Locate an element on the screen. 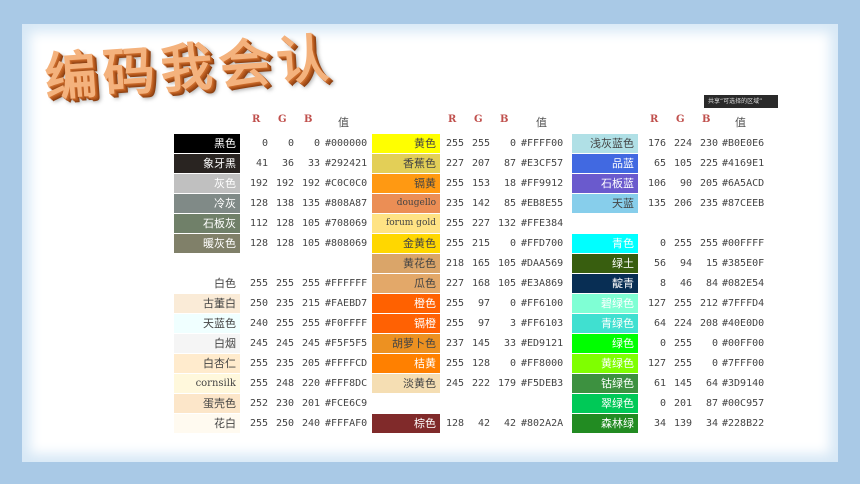 The width and height of the screenshot is (860, 484). rgb-value-g: 215 is located at coordinates (480, 243).